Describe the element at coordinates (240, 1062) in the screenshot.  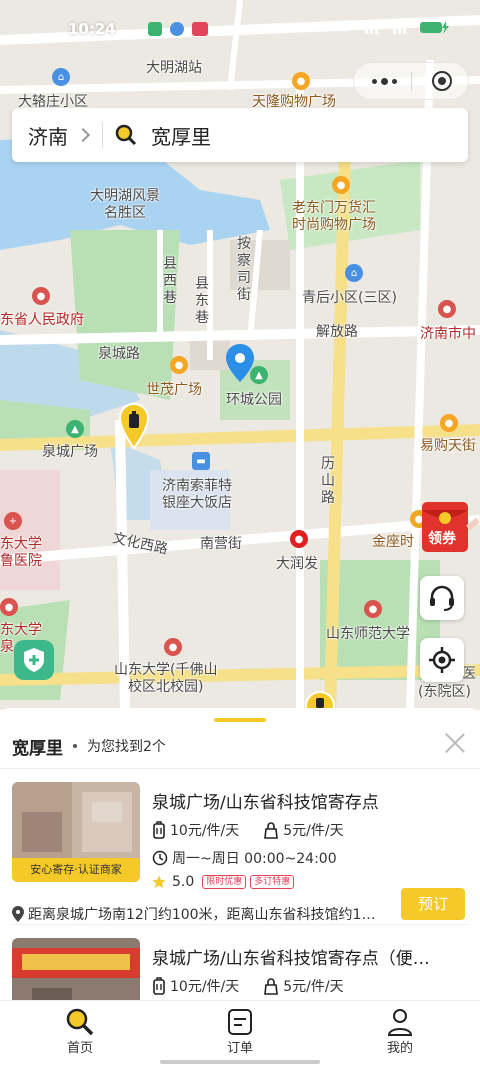
I see `home-indicator` at that location.